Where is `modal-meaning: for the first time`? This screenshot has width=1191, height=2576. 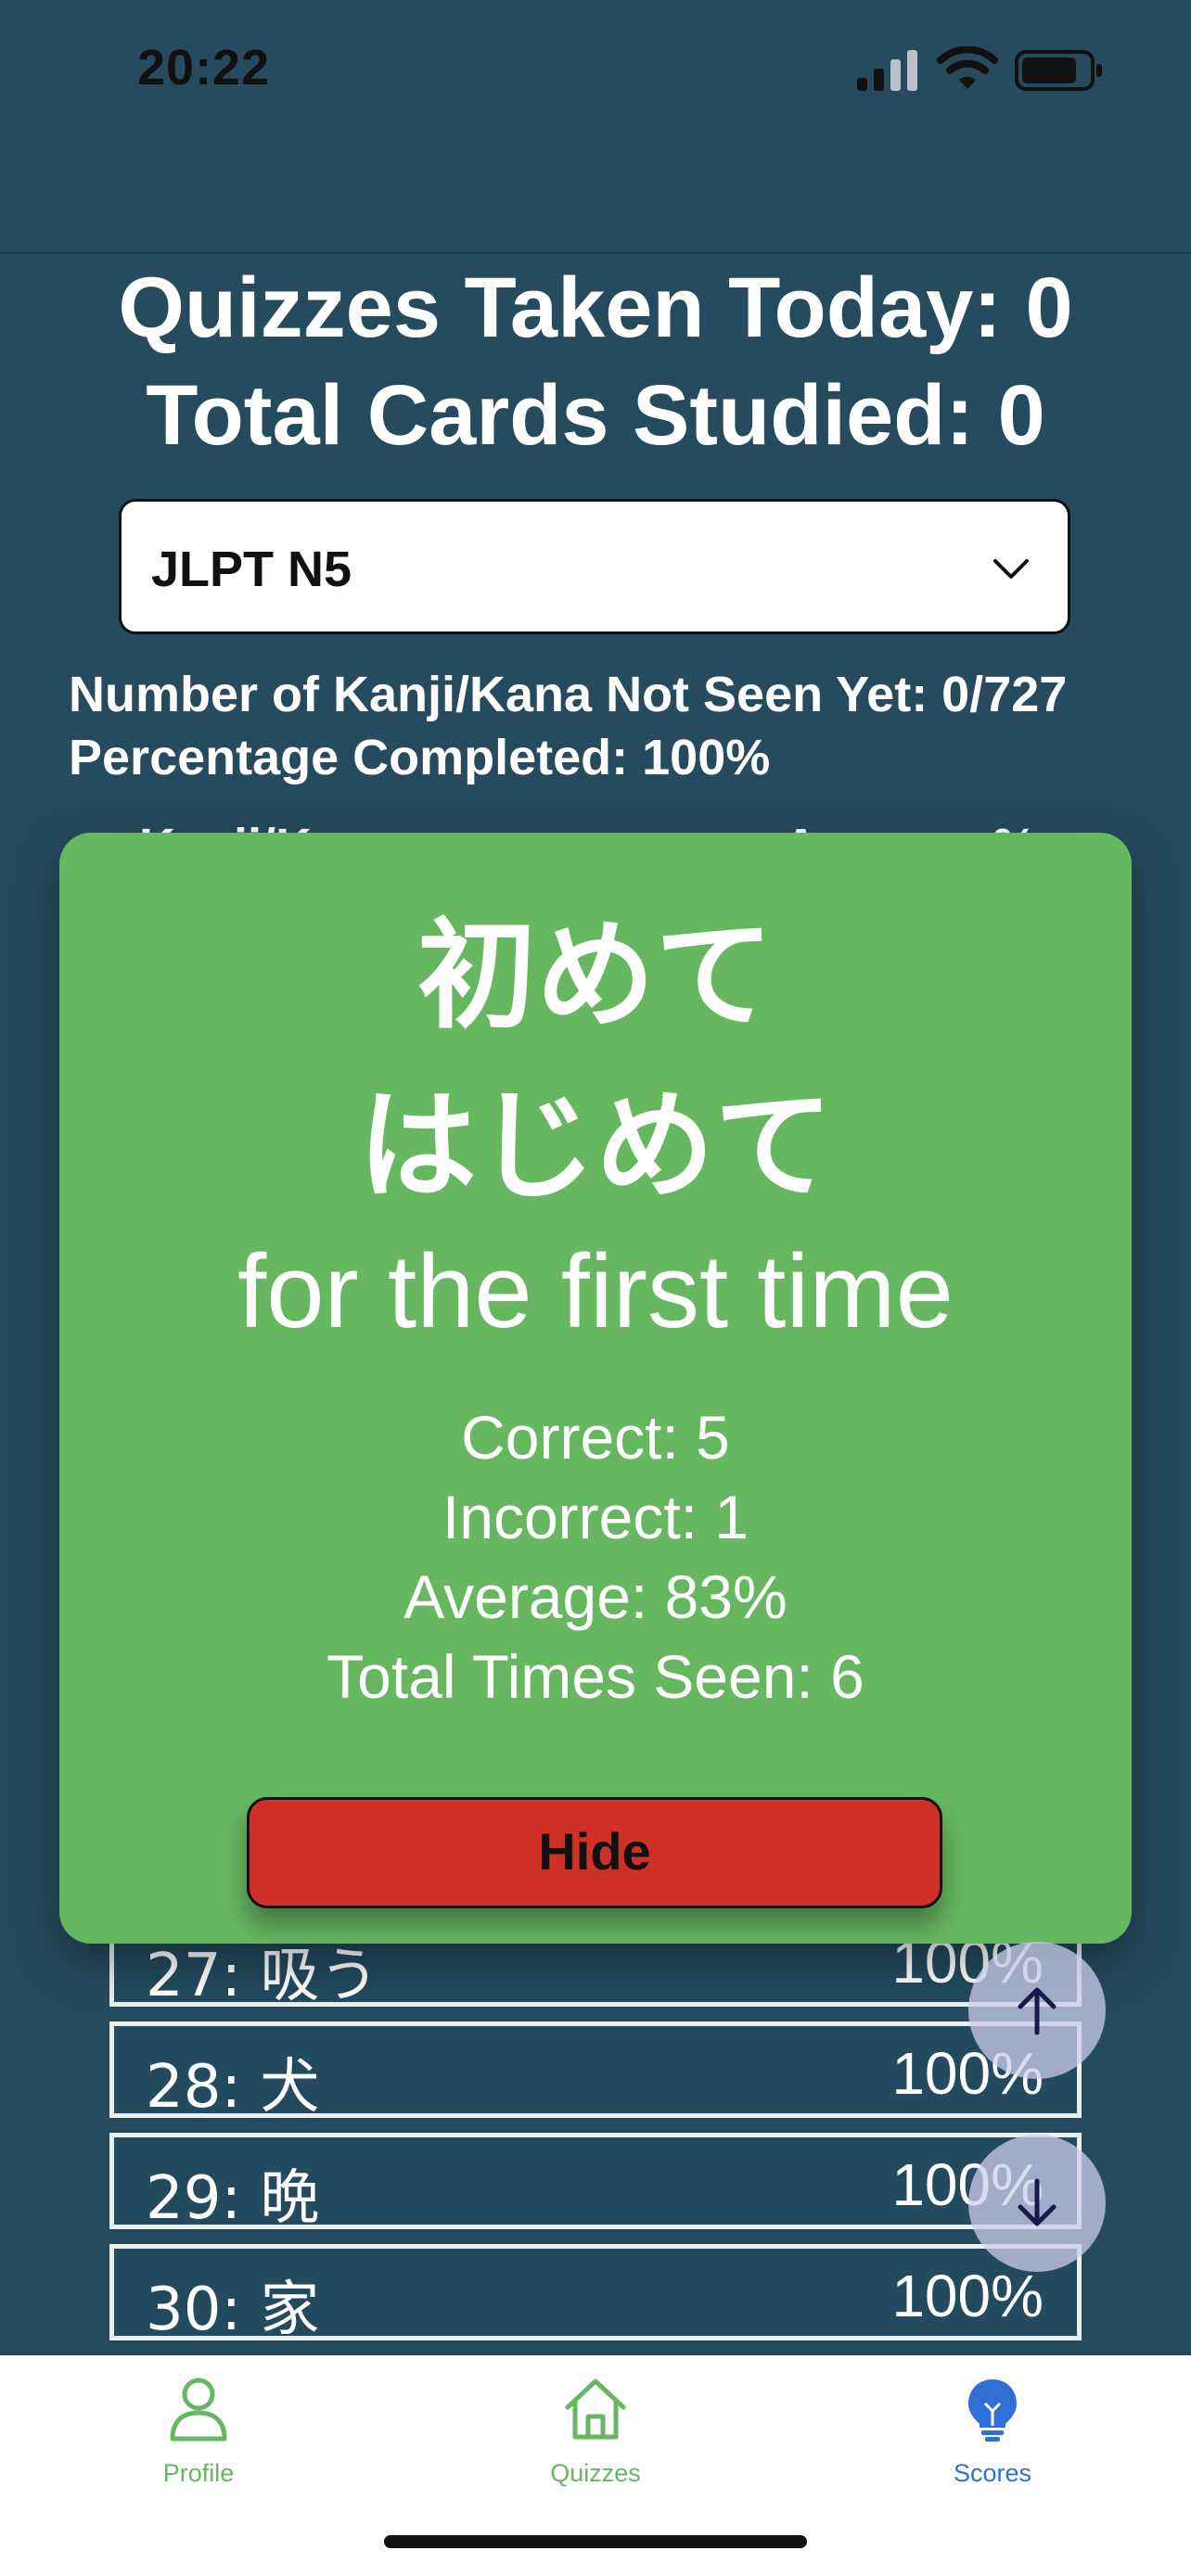 modal-meaning: for the first time is located at coordinates (595, 1291).